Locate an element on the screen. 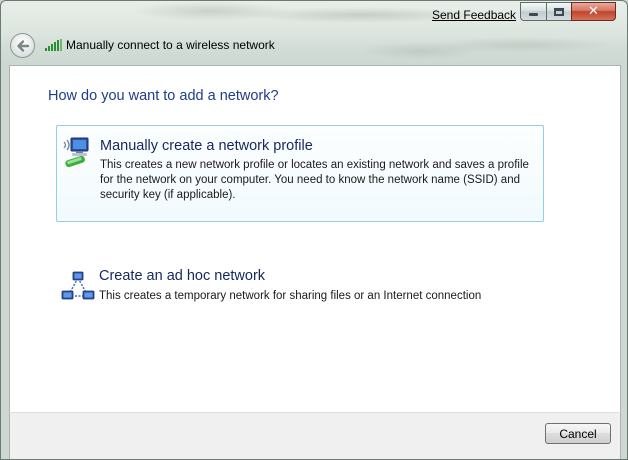 The height and width of the screenshot is (460, 628). option-title: Manually create a network profile is located at coordinates (206, 146).